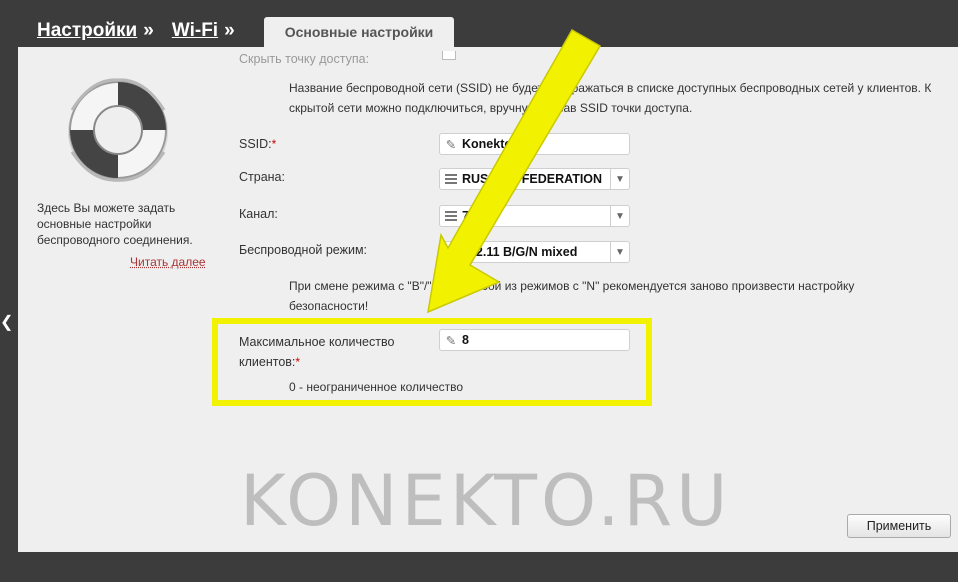 Image resolution: width=958 pixels, height=582 pixels. I want to click on collapse-arrow-icon: ❮, so click(6, 323).